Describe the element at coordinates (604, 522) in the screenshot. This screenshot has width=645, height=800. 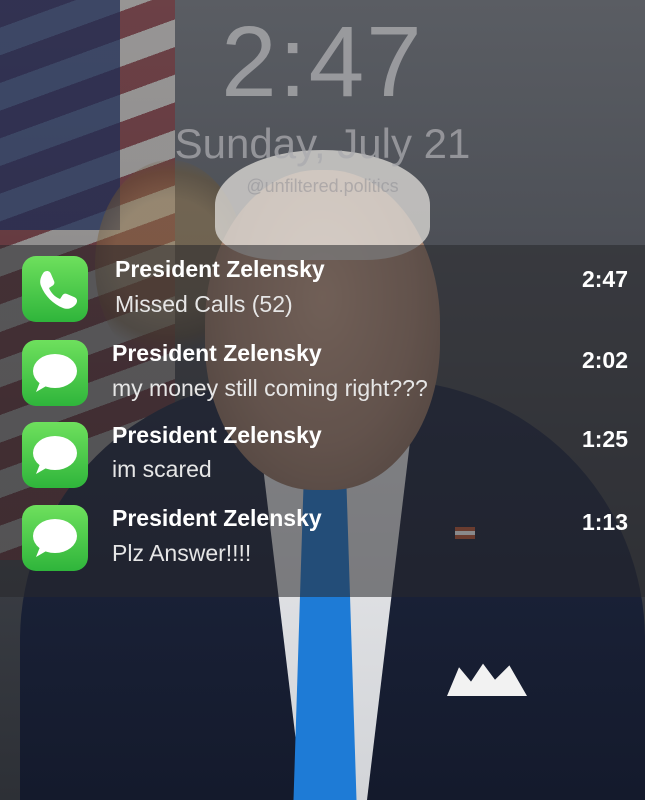
I see `notification-time: 1:13` at that location.